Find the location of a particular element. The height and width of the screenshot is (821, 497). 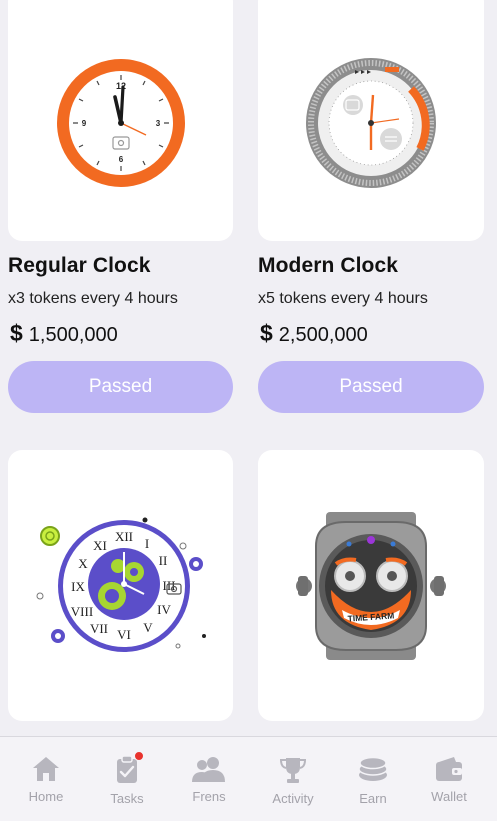

gear-roman-clock-image: XII I II III IV V VI VII VIII IX X XI is located at coordinates (121, 584).